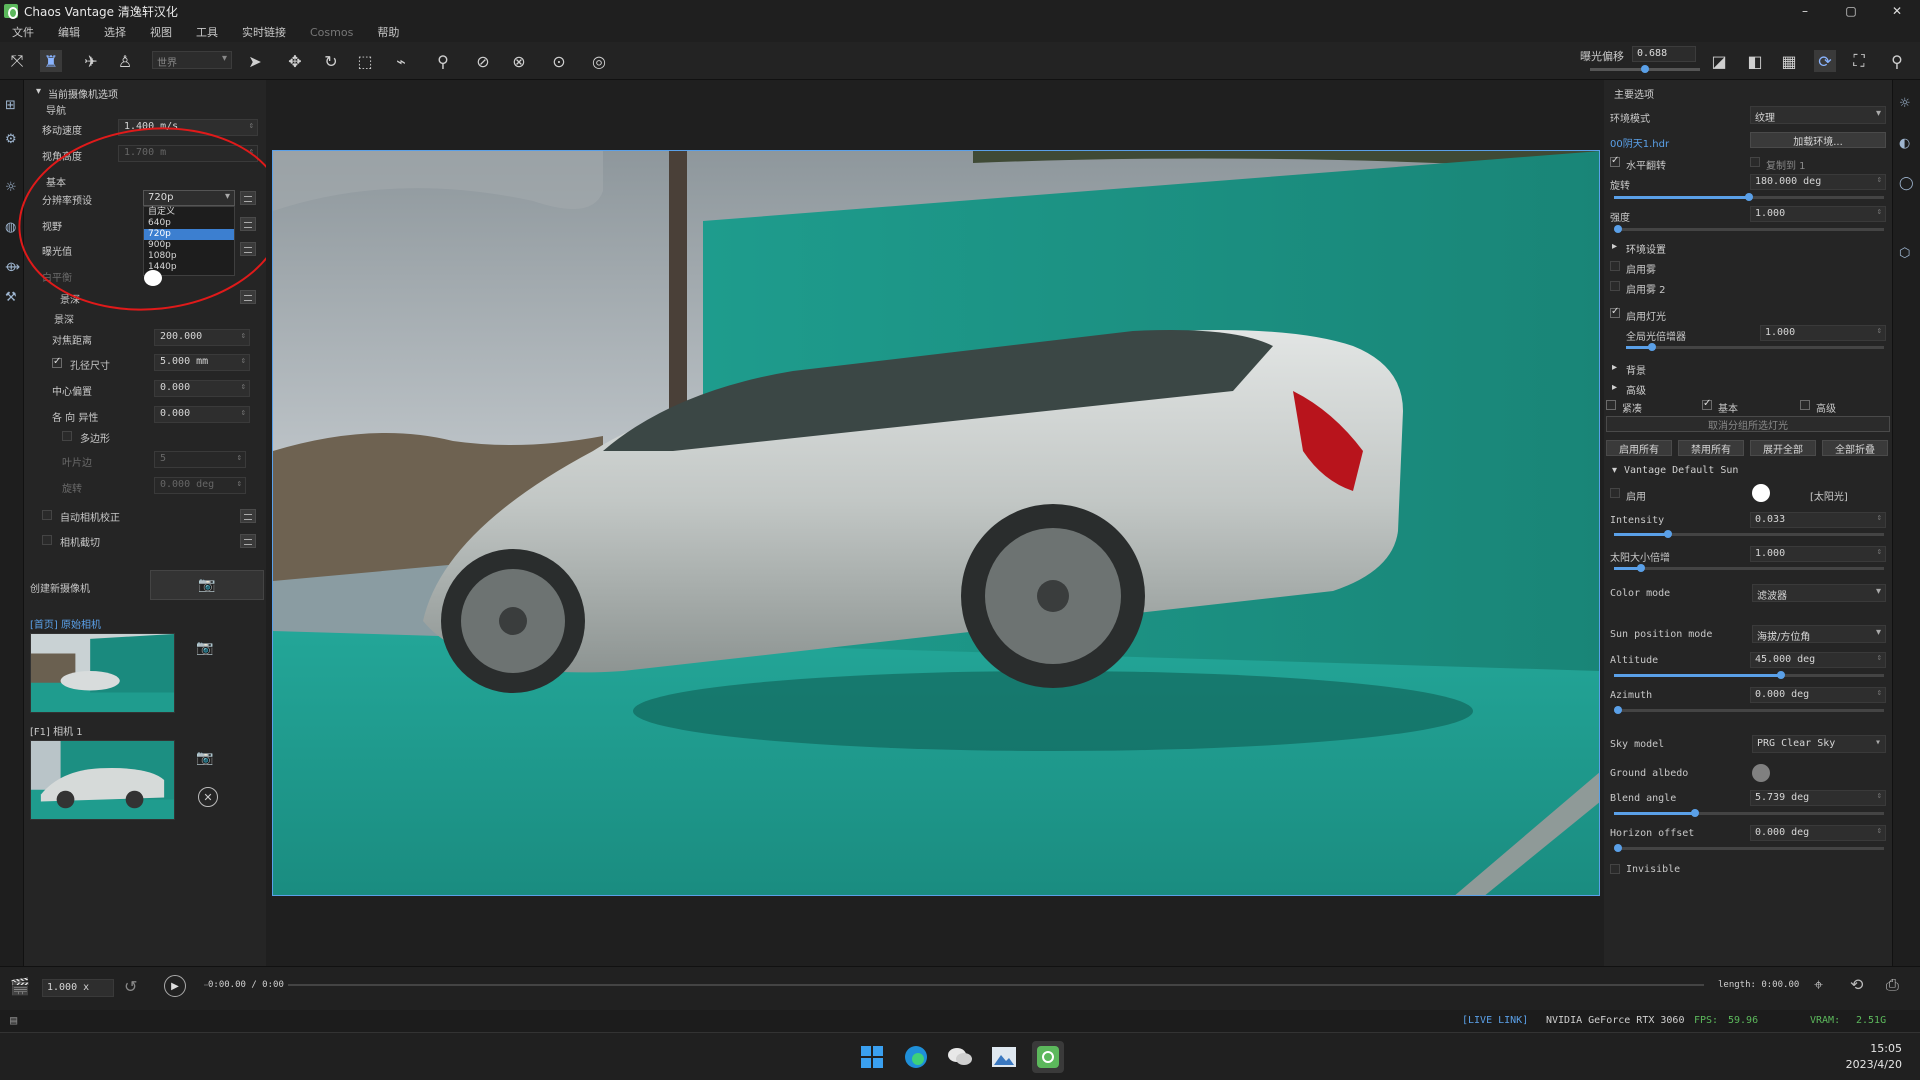  What do you see at coordinates (1819, 634) in the screenshot?
I see `sun-position-mode-select: 海拔/方位角` at bounding box center [1819, 634].